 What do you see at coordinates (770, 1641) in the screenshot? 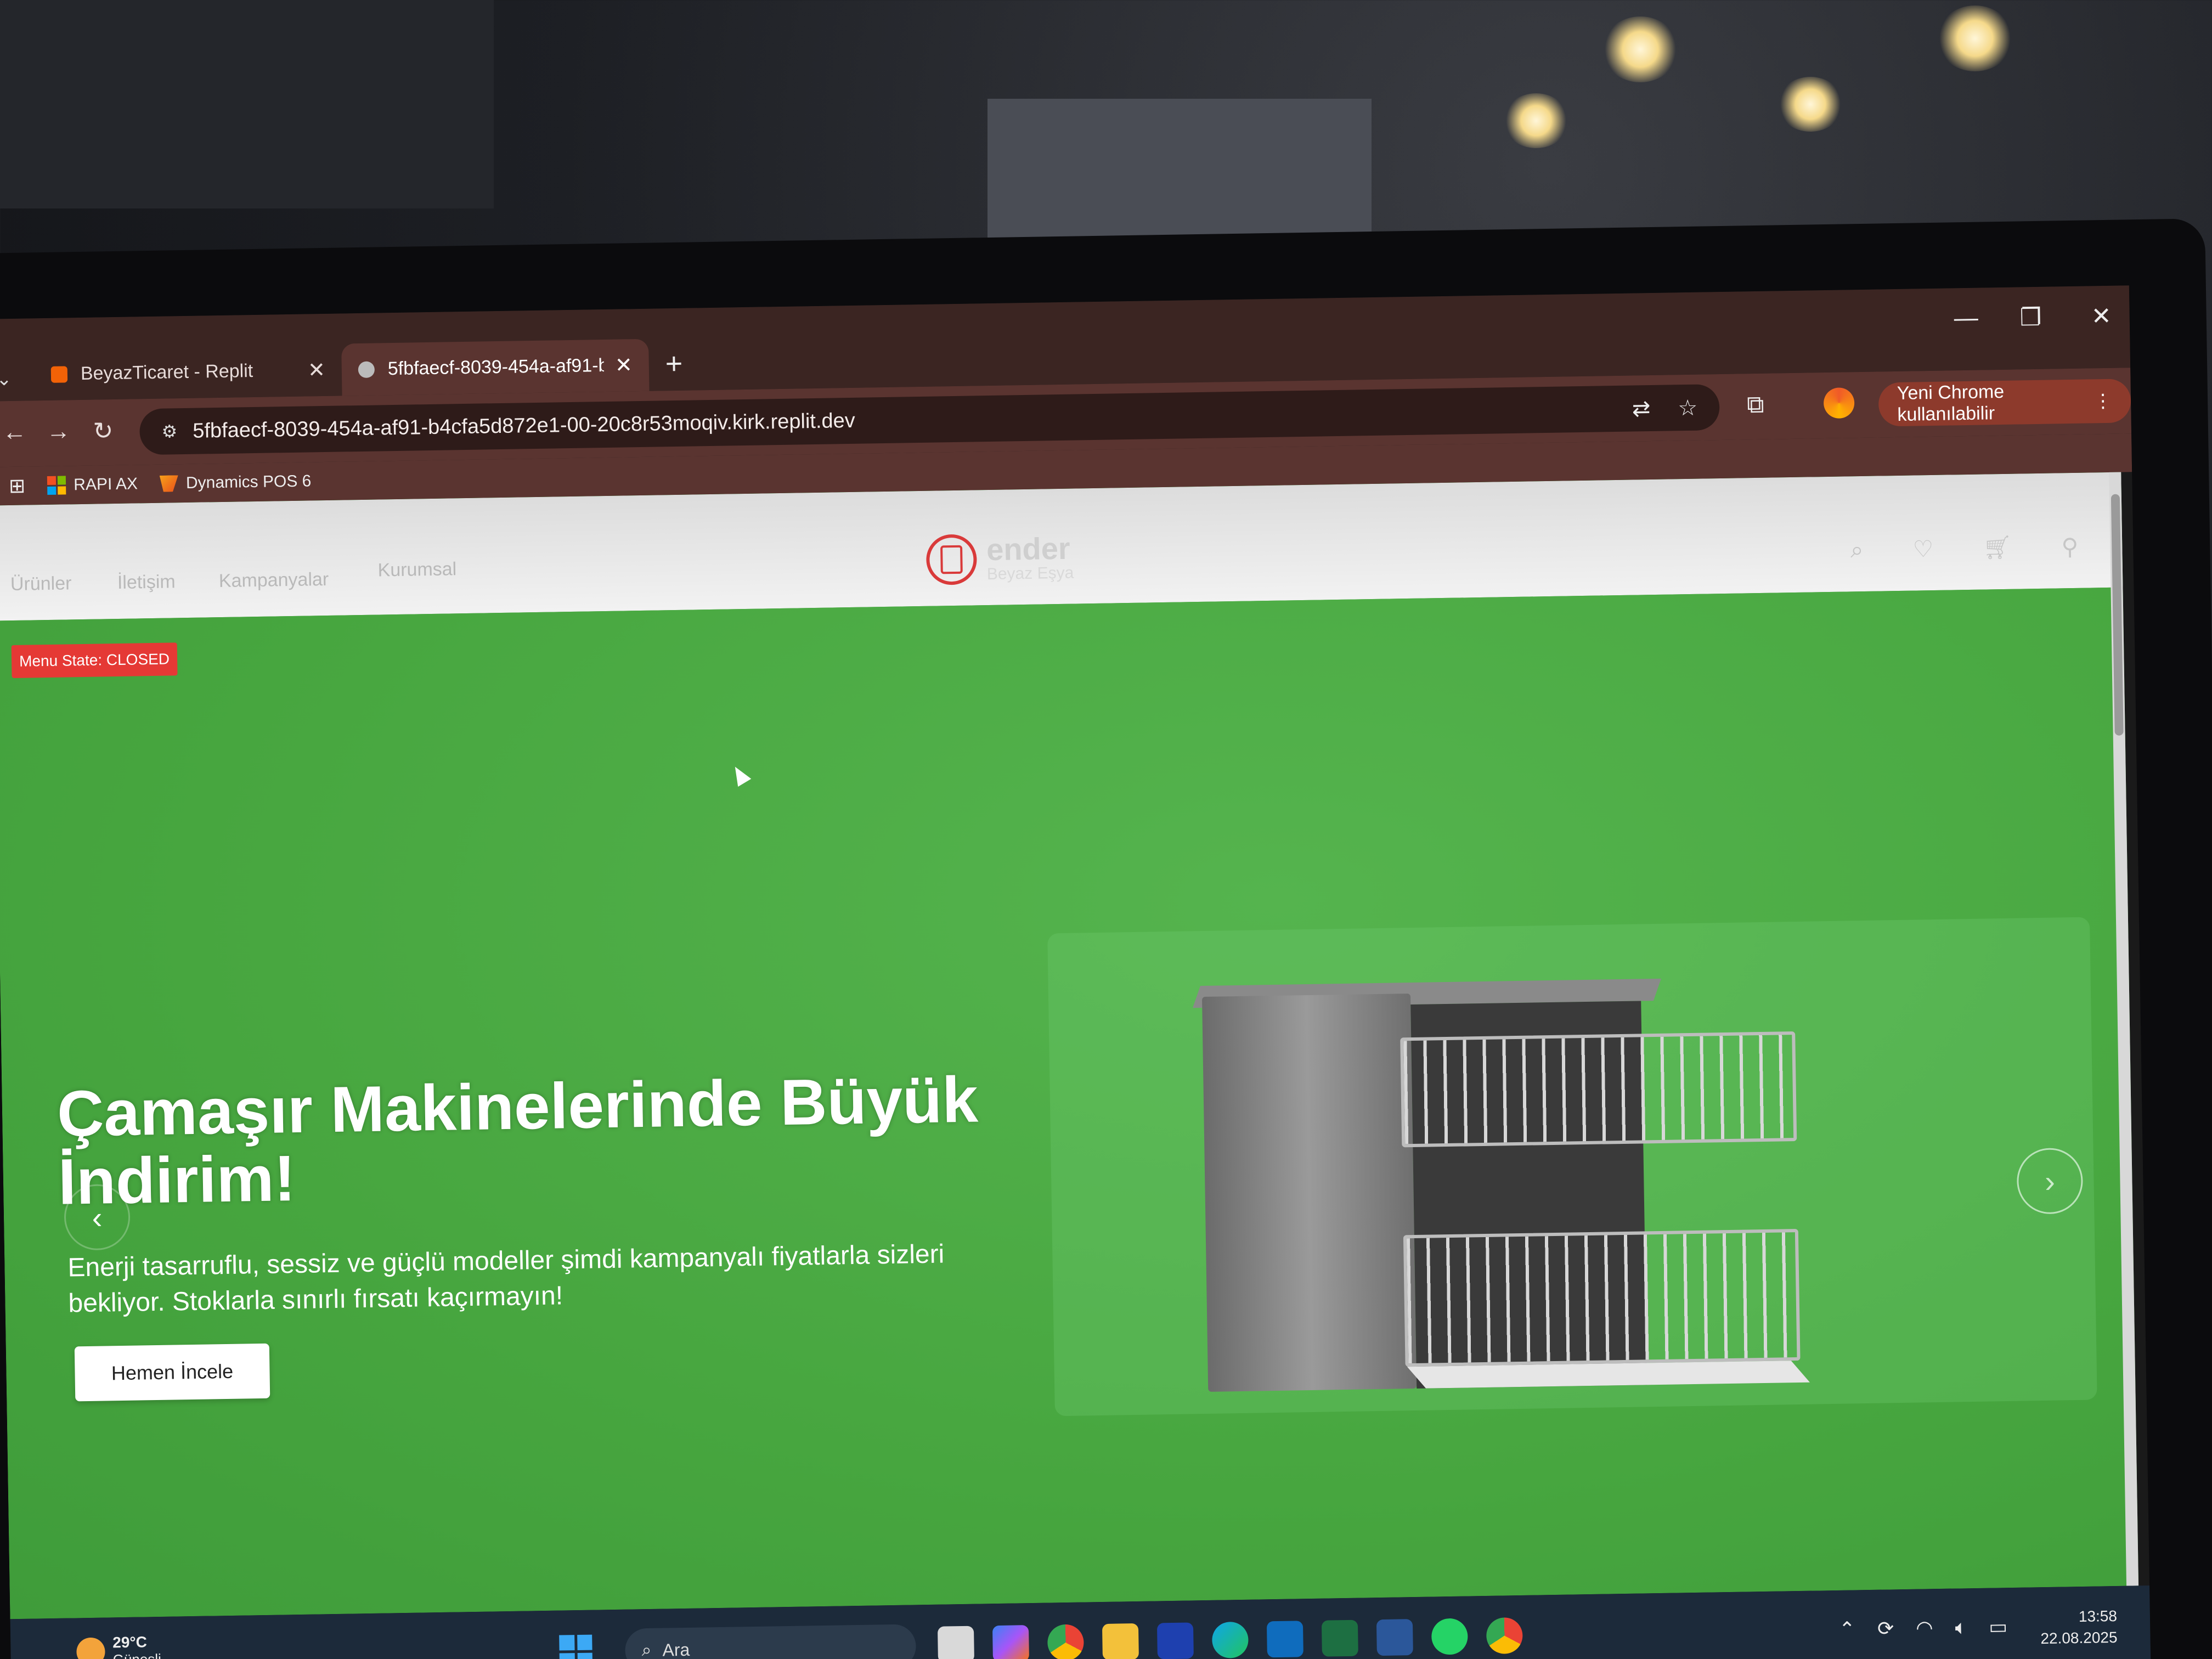
I see `taskbar-search: ⌕ Ara` at bounding box center [770, 1641].